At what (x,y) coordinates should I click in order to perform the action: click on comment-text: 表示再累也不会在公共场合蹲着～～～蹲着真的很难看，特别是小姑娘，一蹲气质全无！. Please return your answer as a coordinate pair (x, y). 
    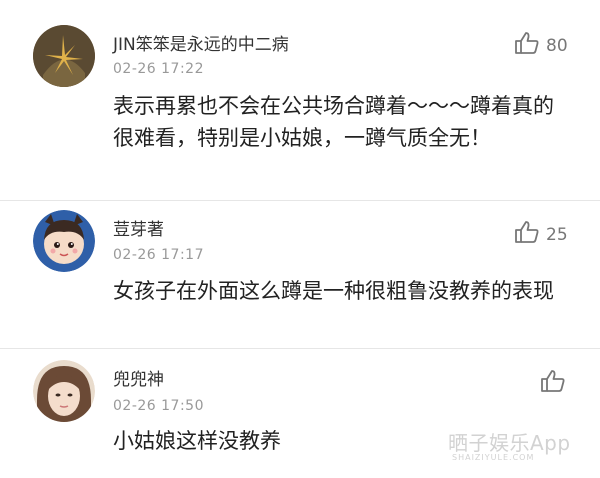
    Looking at the image, I should click on (333, 122).